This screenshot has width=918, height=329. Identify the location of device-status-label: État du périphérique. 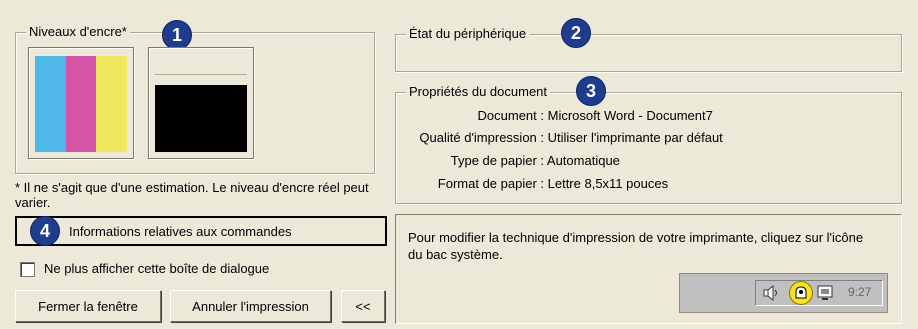
(468, 33).